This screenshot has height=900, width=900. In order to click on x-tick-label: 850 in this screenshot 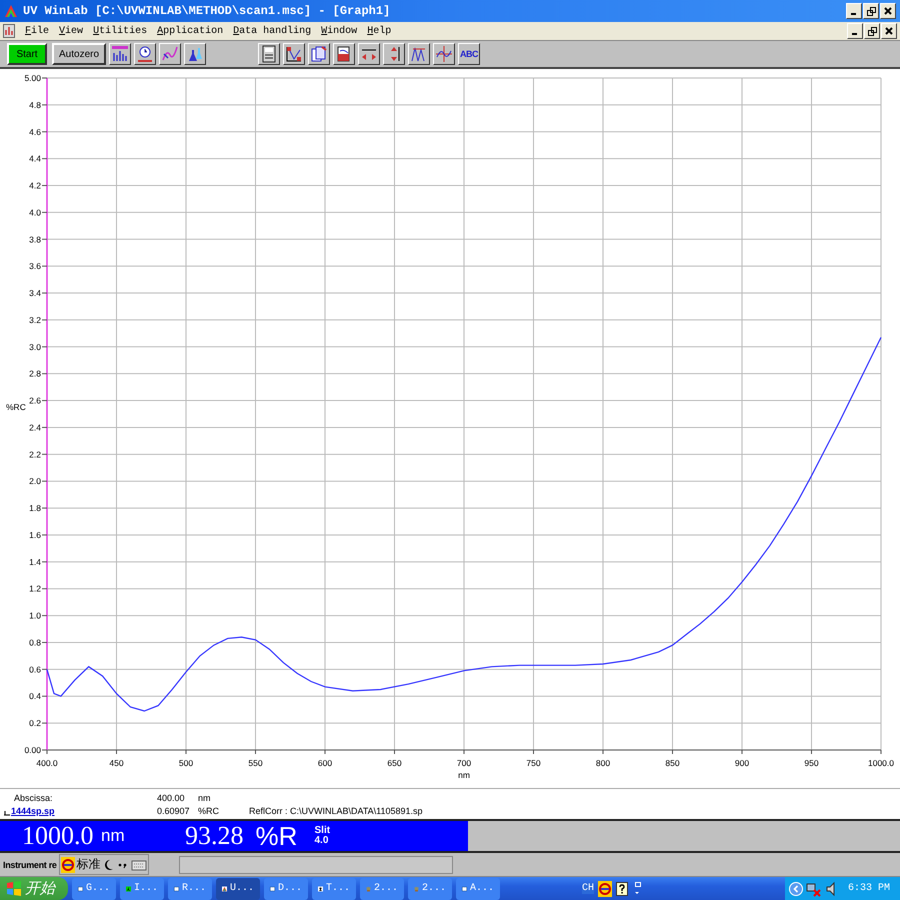, I will do `click(672, 763)`.